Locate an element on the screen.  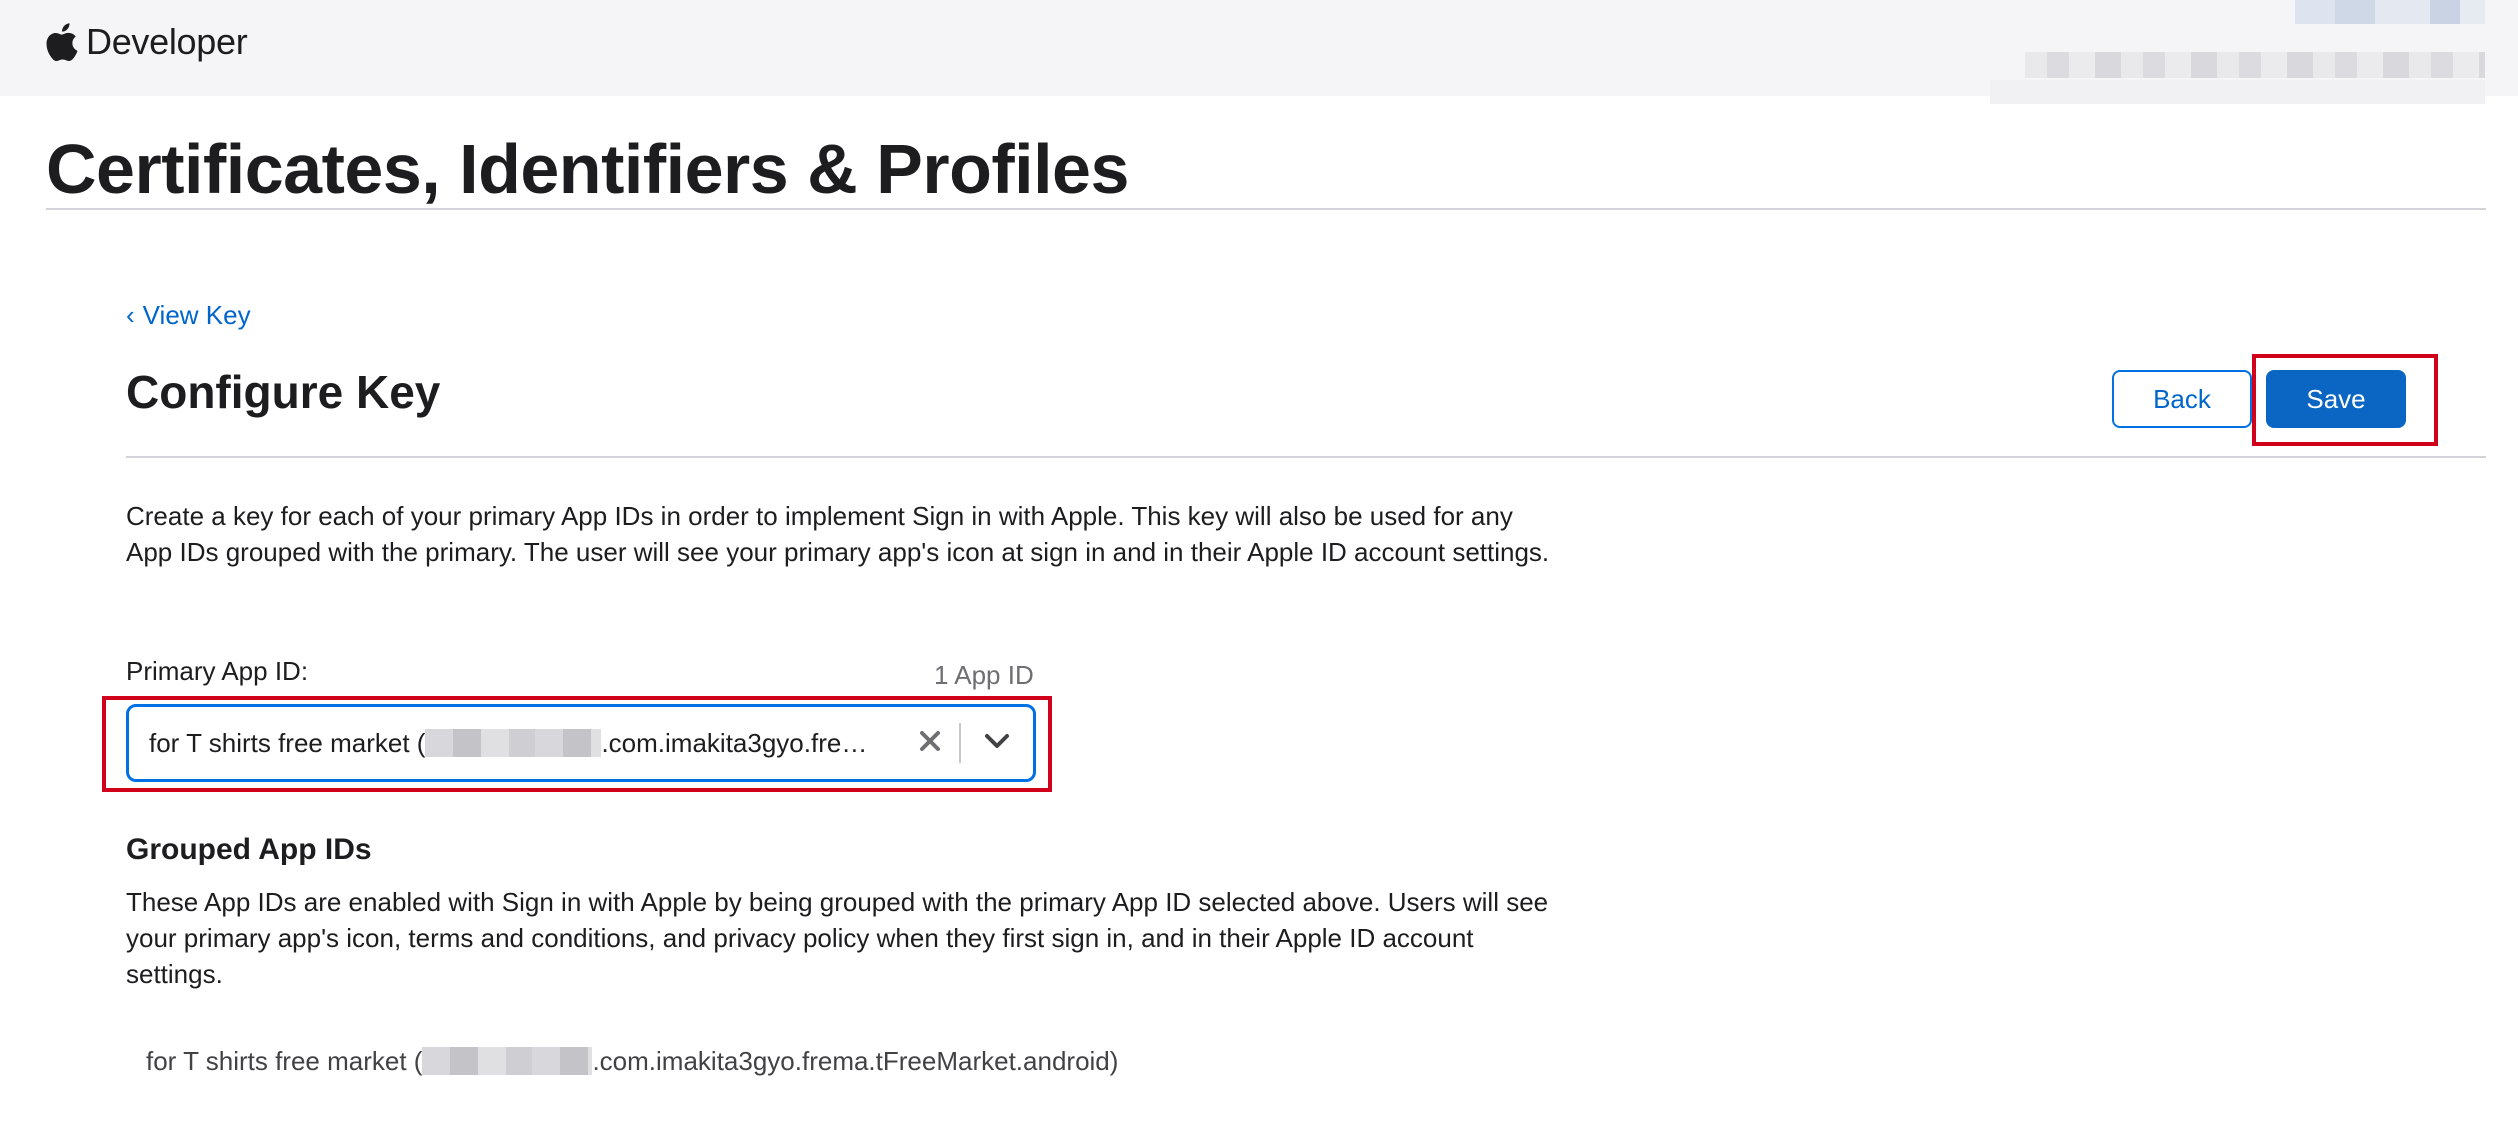
close-icon is located at coordinates (930, 743).